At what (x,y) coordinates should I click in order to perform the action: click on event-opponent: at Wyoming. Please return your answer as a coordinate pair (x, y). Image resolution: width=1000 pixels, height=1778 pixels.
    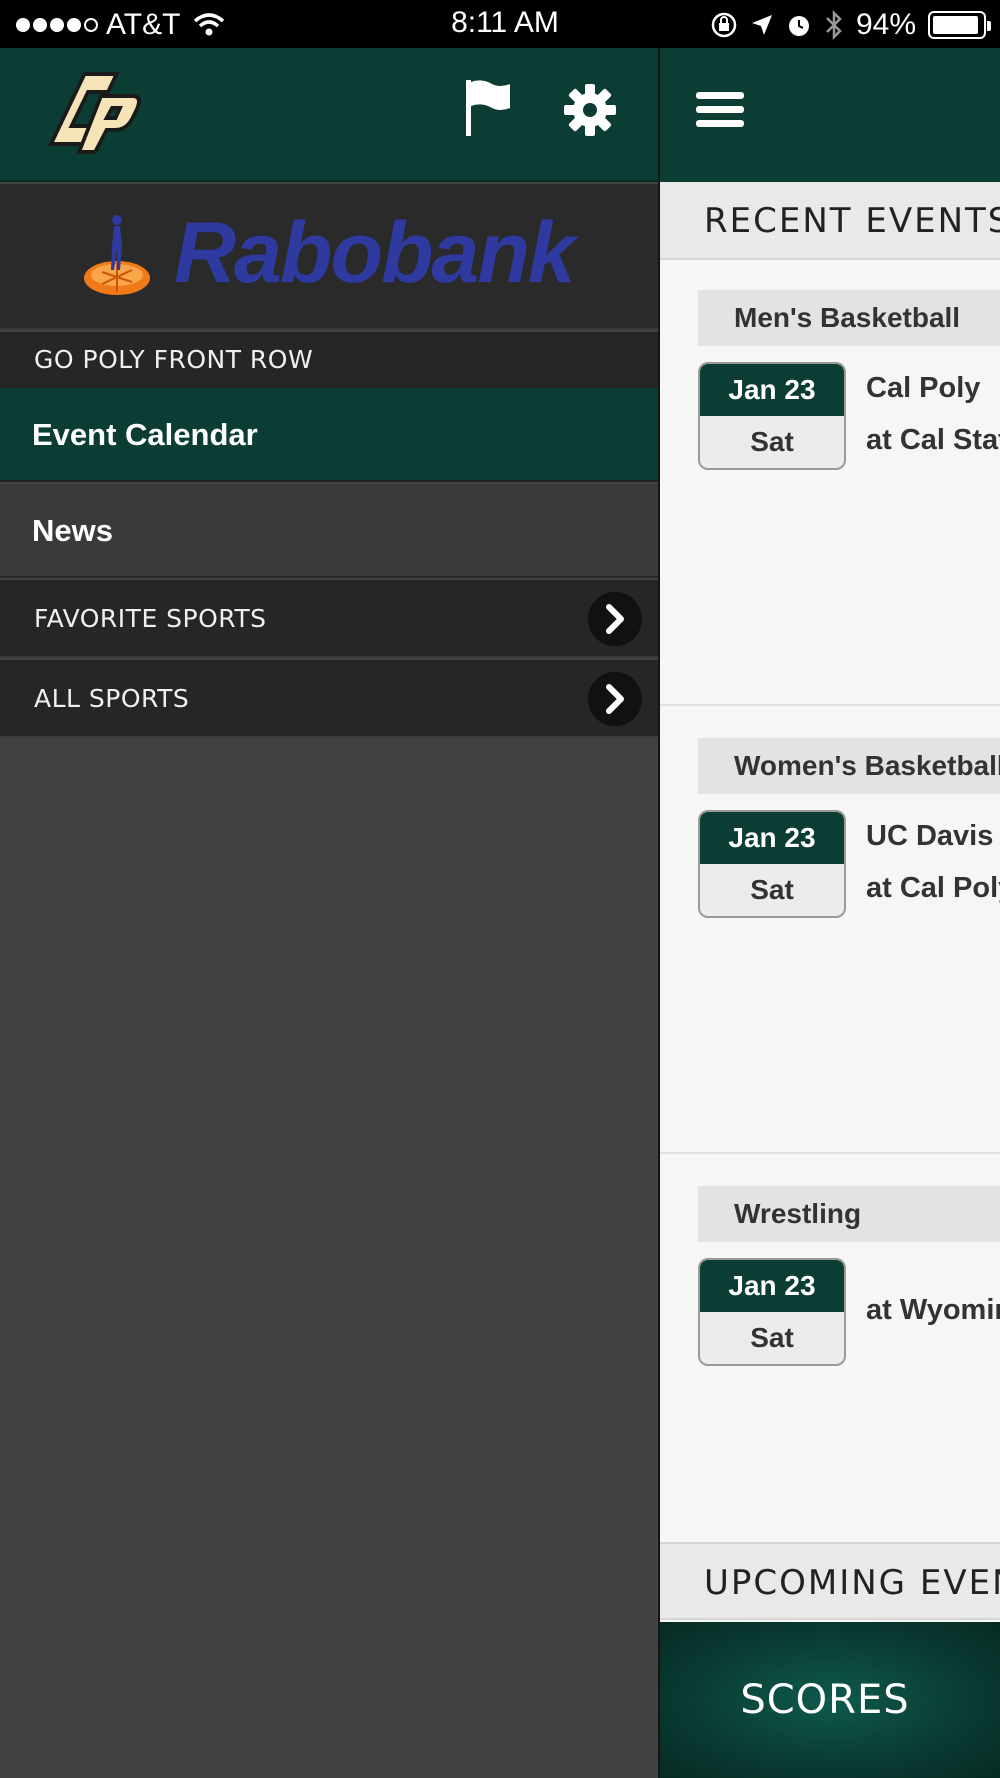
    Looking at the image, I should click on (933, 1310).